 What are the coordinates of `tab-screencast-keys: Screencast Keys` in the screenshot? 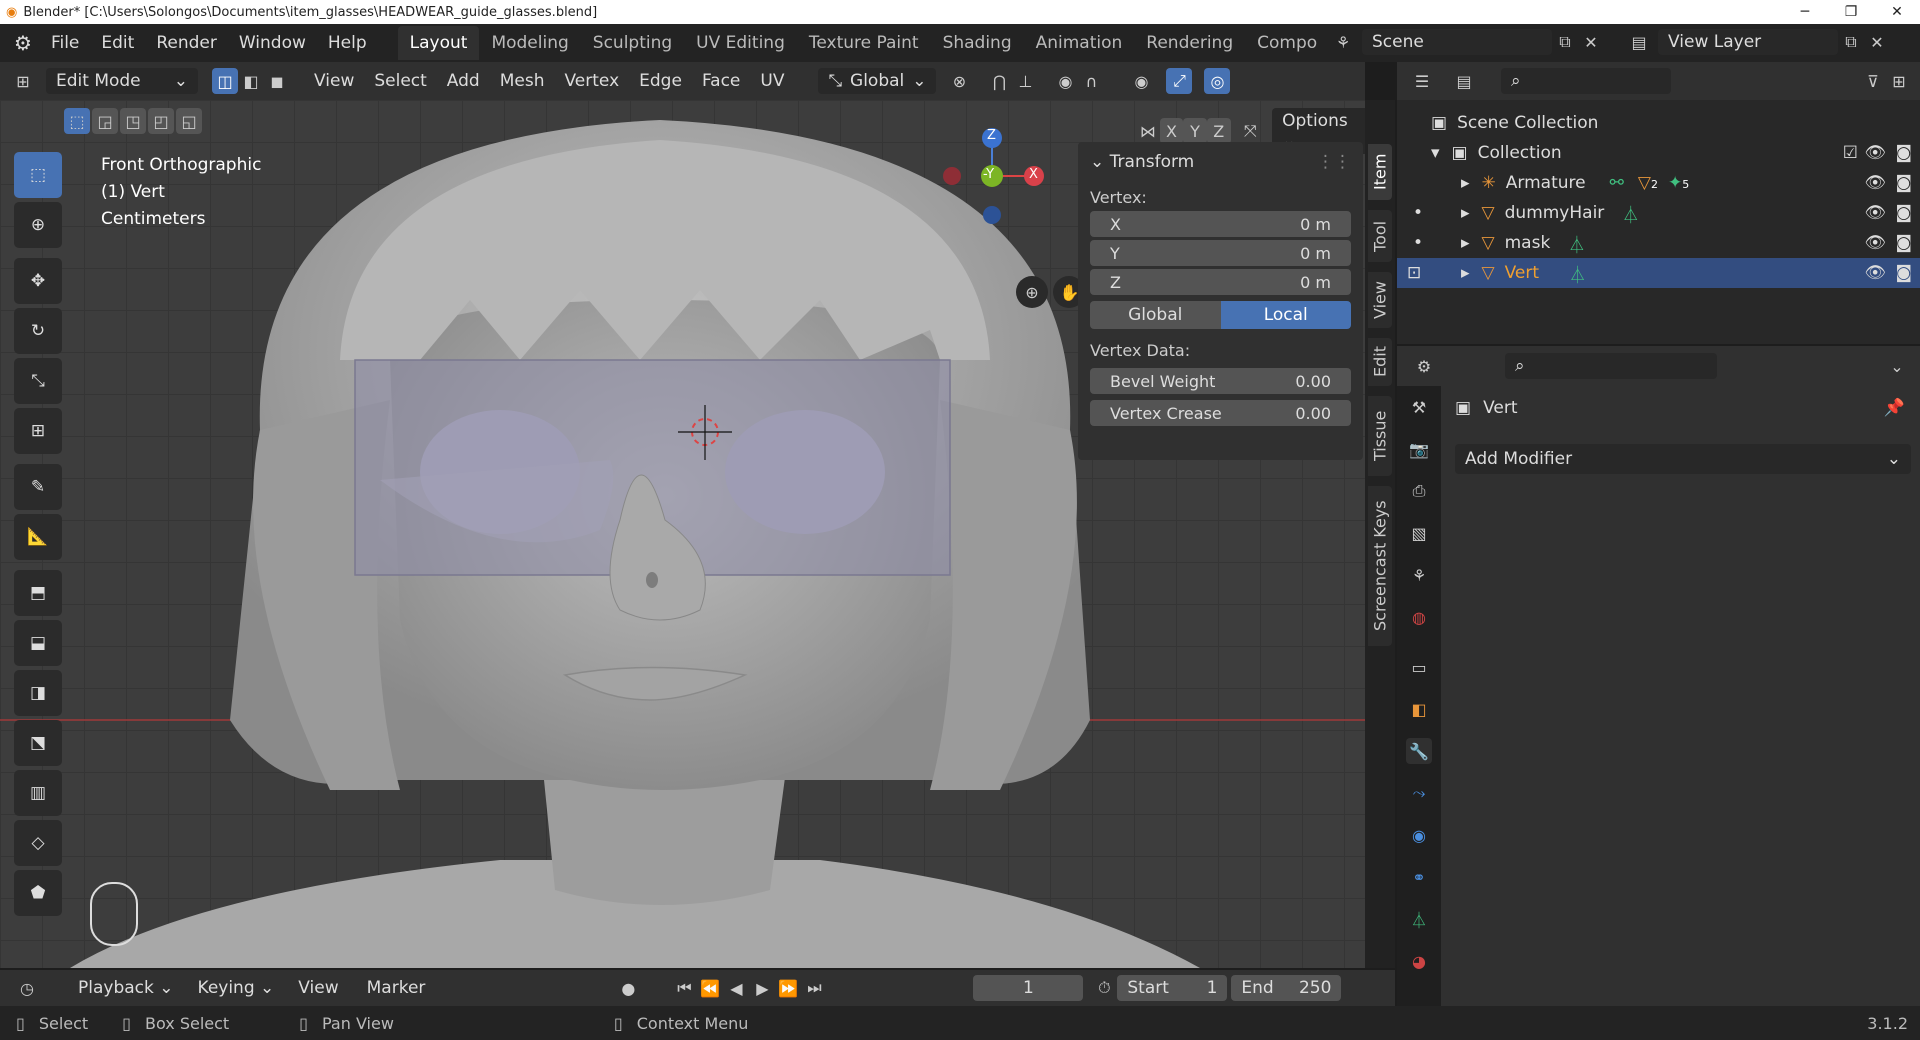 It's located at (1380, 566).